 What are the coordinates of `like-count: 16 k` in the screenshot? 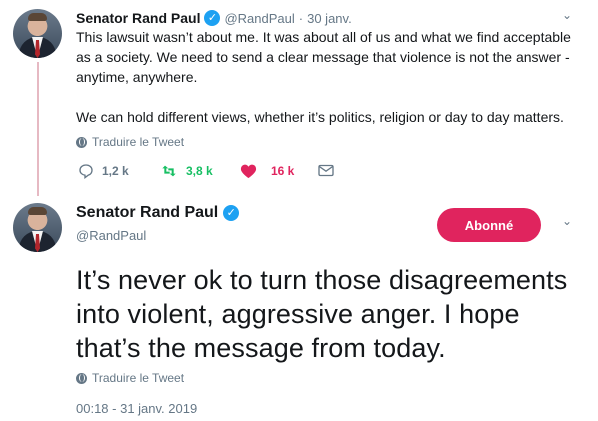 It's located at (283, 171).